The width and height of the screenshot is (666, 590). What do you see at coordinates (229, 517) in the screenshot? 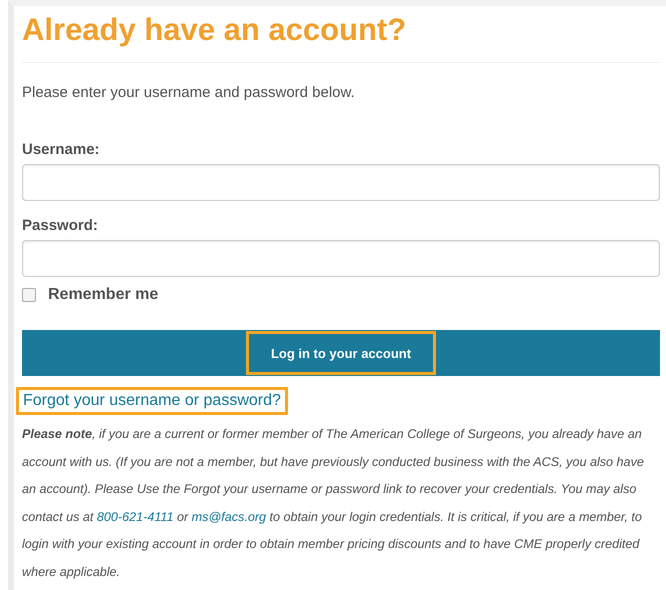
I see `contact-link: ms@facs.org` at bounding box center [229, 517].